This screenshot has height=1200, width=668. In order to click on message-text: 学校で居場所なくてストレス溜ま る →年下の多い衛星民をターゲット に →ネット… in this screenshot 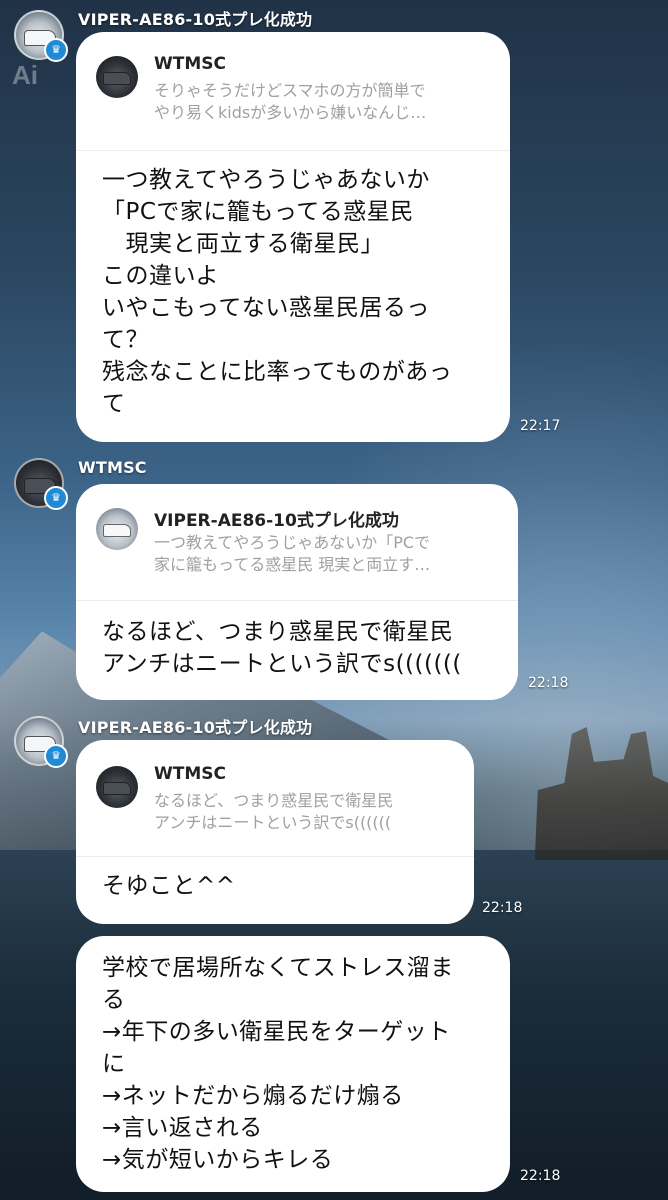, I will do `click(278, 1064)`.